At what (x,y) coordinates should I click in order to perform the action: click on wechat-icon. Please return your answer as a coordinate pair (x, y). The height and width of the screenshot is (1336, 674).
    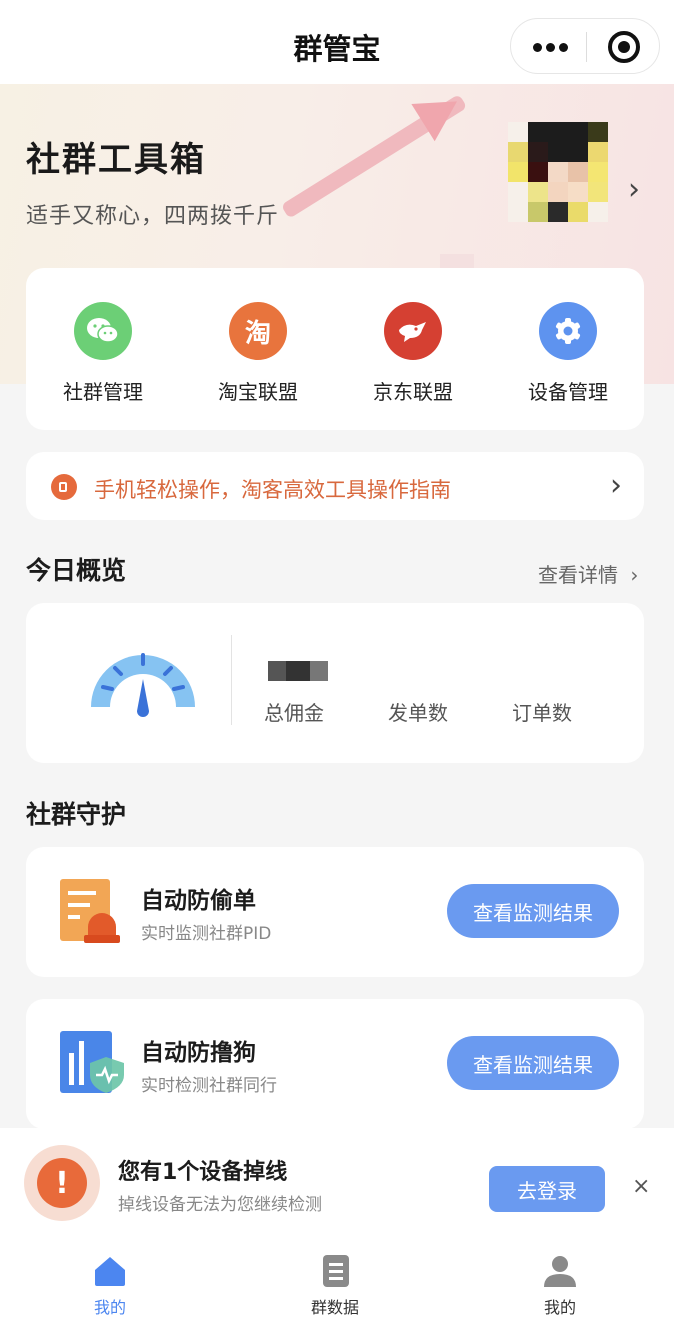
    Looking at the image, I should click on (103, 331).